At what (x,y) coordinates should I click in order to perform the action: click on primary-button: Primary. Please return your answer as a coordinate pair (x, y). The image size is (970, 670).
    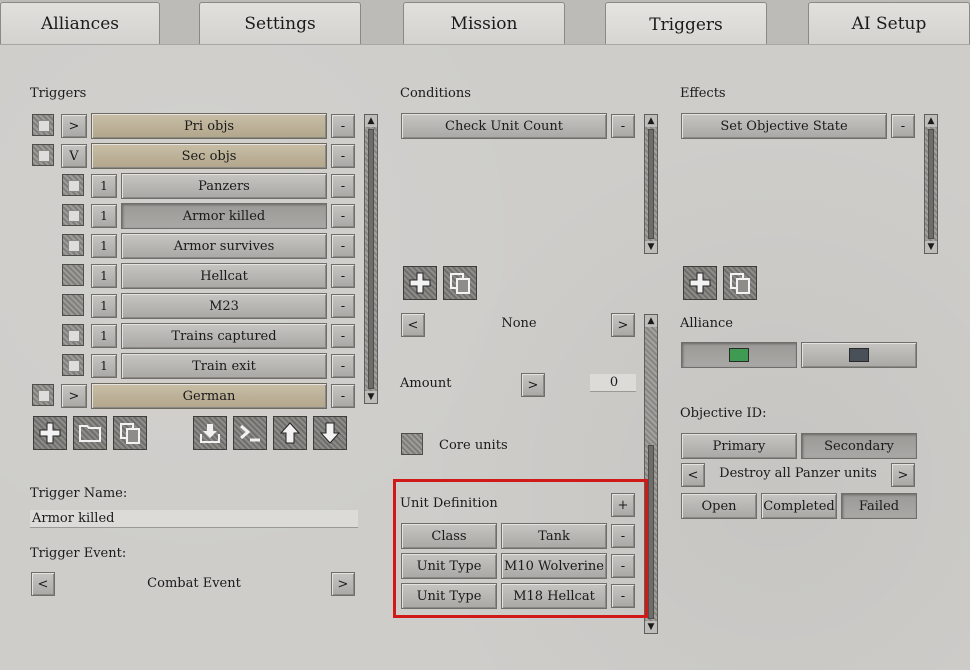
    Looking at the image, I should click on (739, 446).